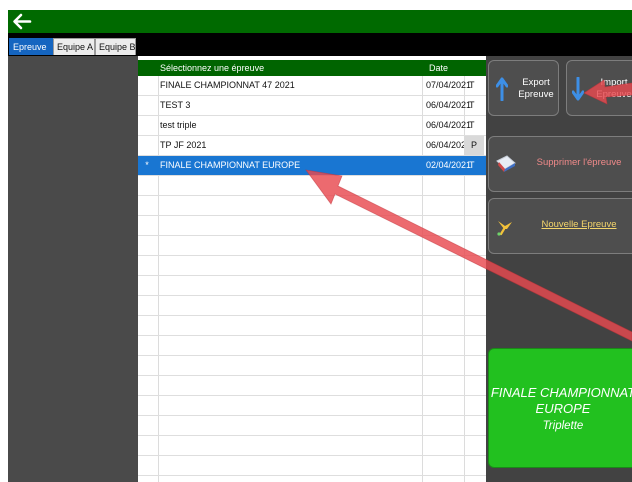 Image resolution: width=632 pixels, height=482 pixels. What do you see at coordinates (312, 106) in the screenshot?
I see `table-row: TEST 3 06/04/2021 T` at bounding box center [312, 106].